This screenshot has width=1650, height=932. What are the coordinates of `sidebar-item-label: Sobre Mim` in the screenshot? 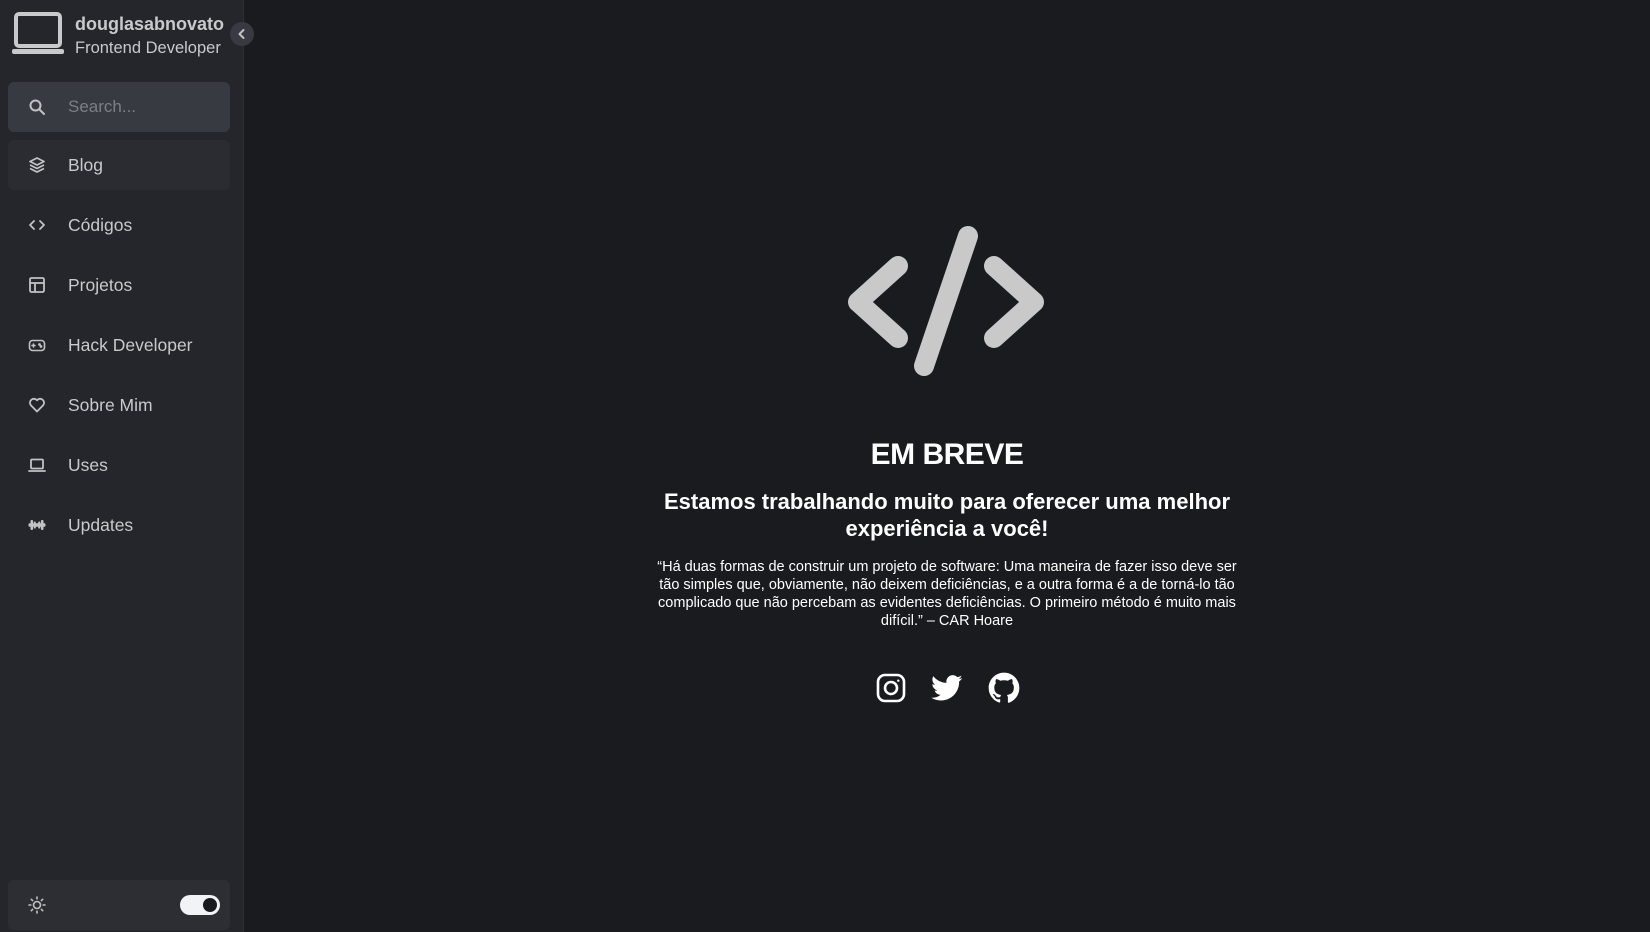 It's located at (110, 404).